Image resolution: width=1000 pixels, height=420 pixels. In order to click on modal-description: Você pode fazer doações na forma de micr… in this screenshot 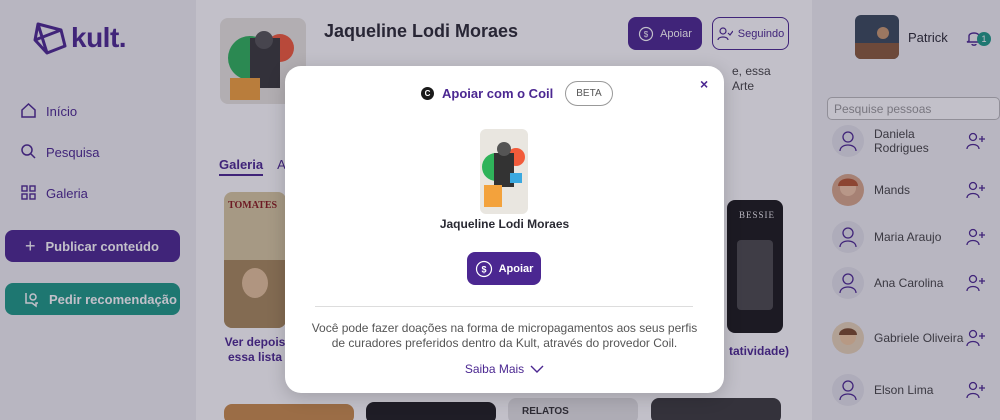, I will do `click(504, 335)`.